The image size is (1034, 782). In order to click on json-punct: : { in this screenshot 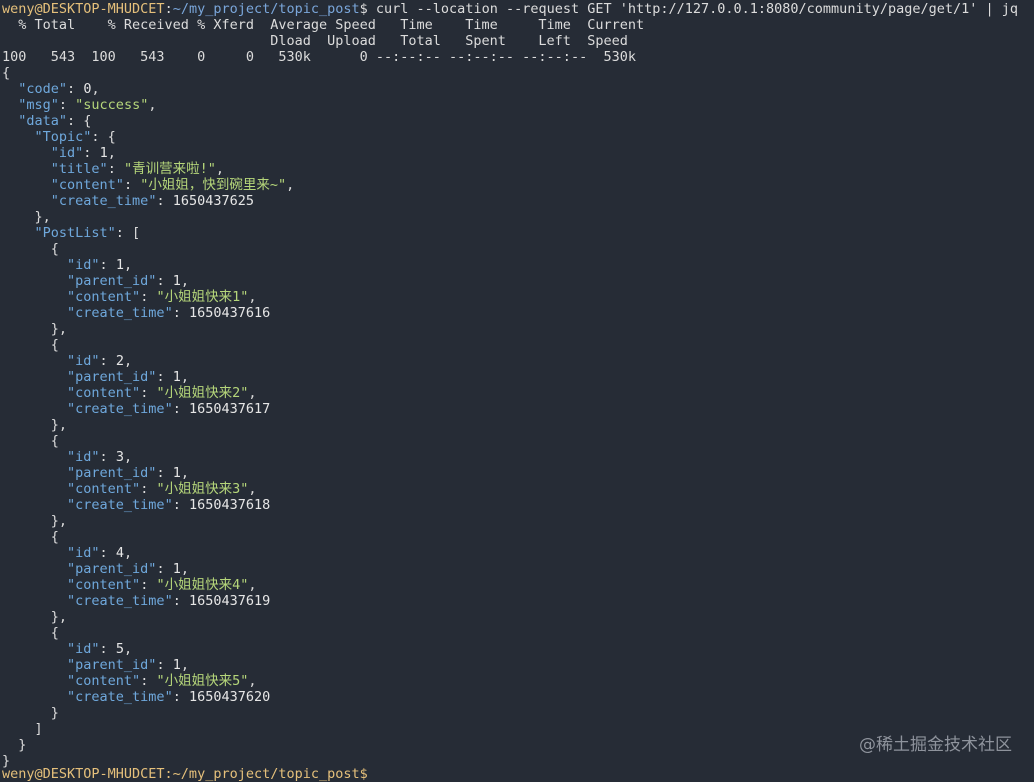, I will do `click(103, 137)`.